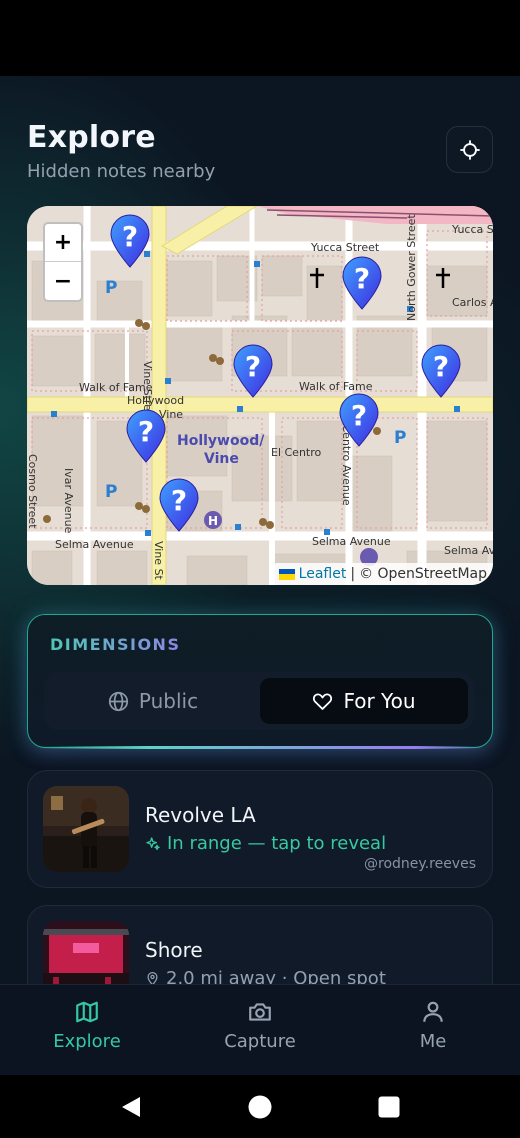  I want to click on for-you-option-button: For You, so click(364, 701).